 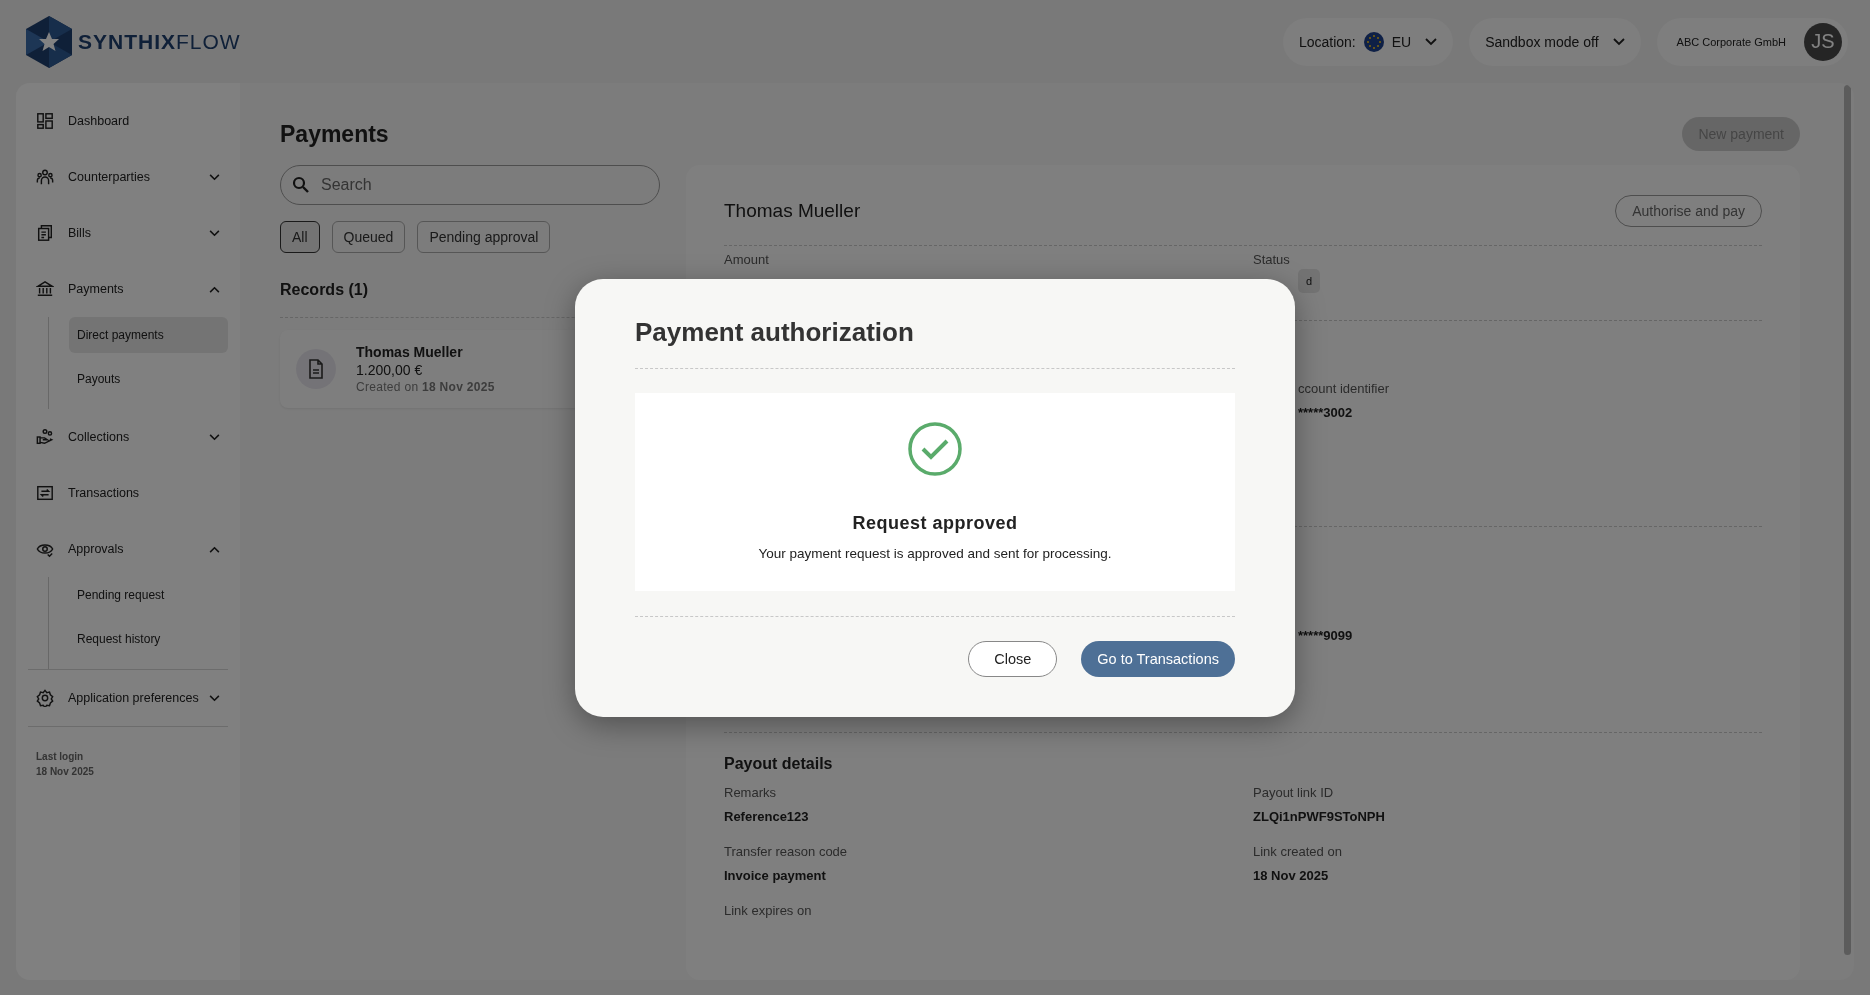 I want to click on filter-chip: Pending approval, so click(x=484, y=237).